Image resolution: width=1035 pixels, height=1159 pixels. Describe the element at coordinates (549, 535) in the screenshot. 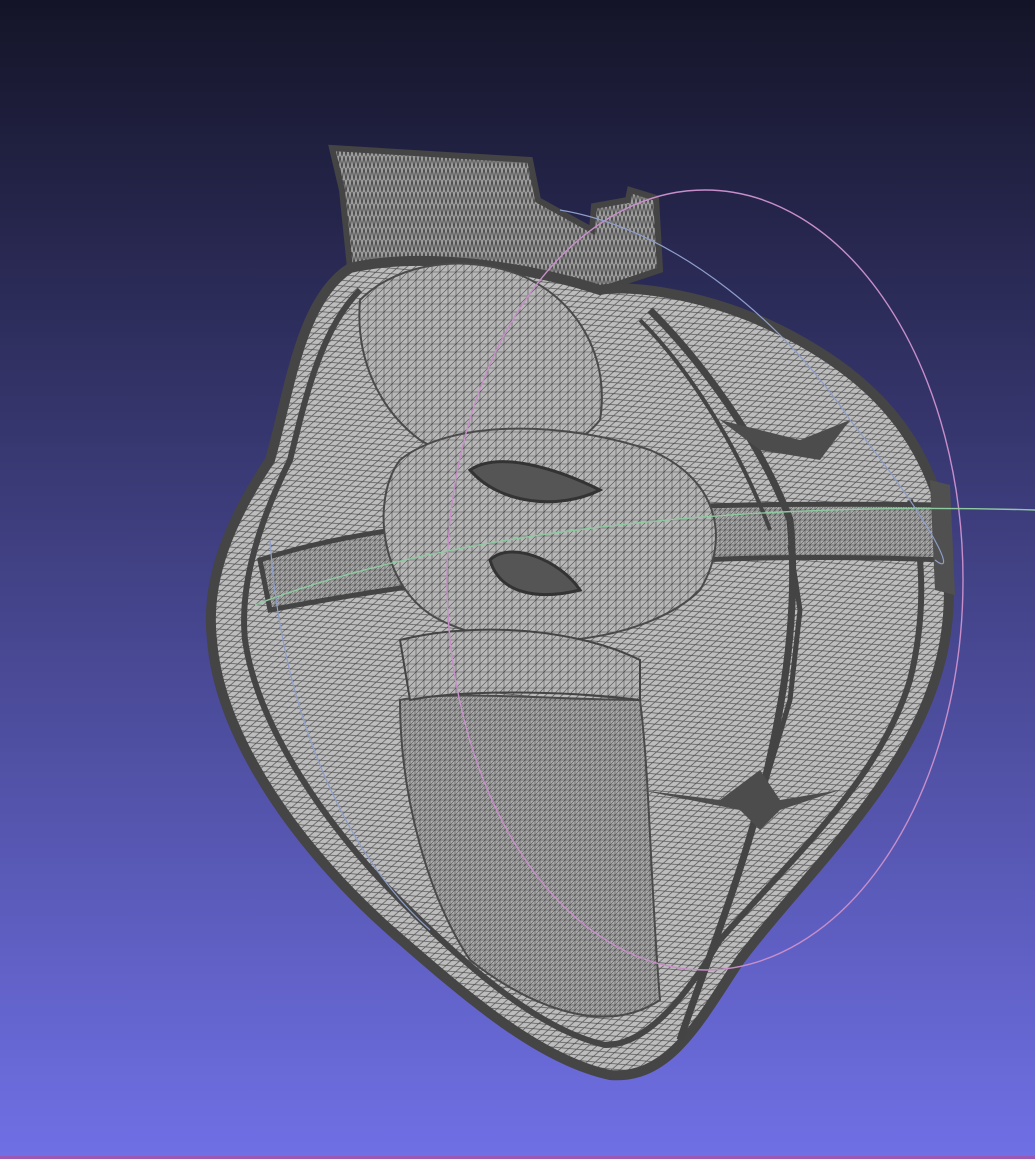

I see `valve-ring-mesh` at that location.